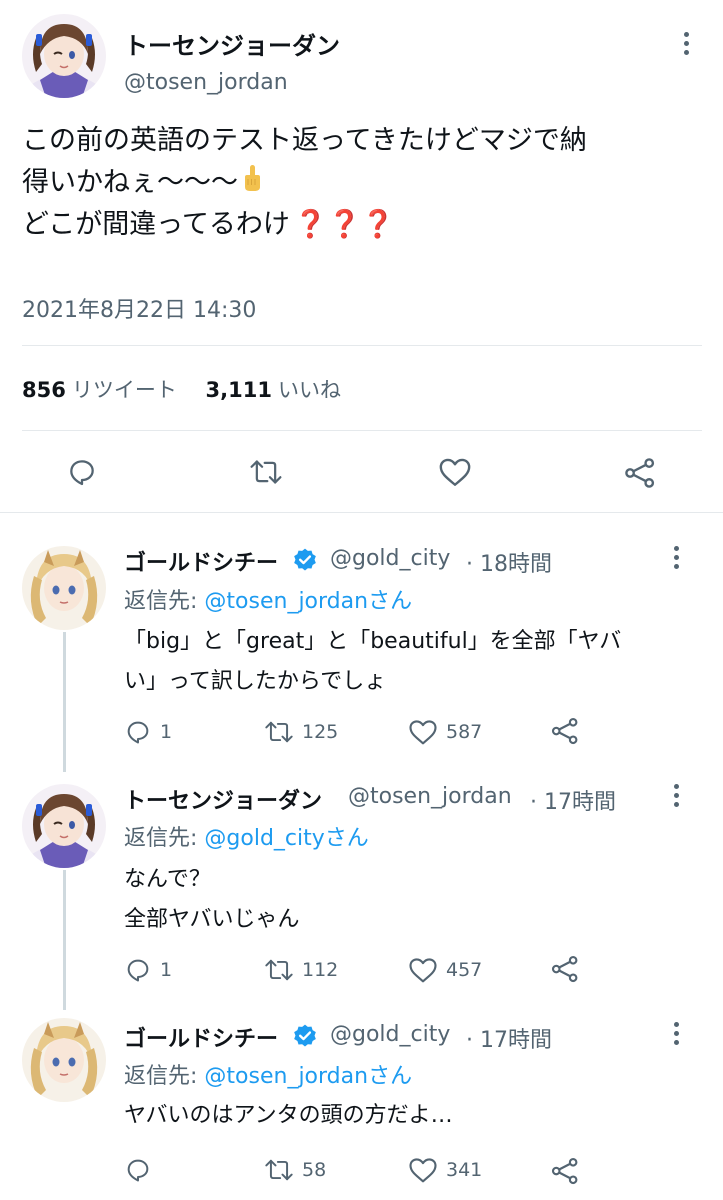 The height and width of the screenshot is (1200, 723). I want to click on tweet-line-2: 得いかねぇ〜〜〜, so click(304, 183).